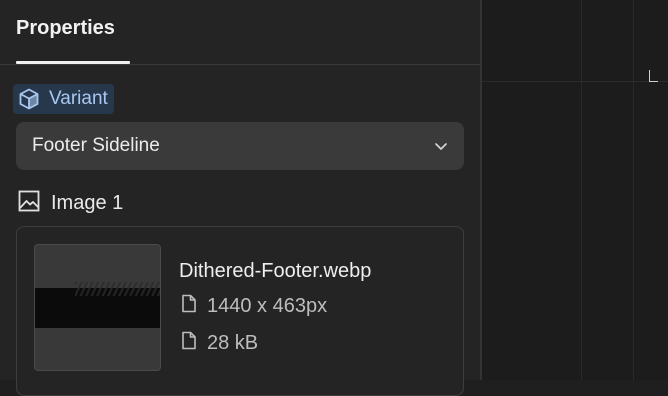 The width and height of the screenshot is (668, 396). Describe the element at coordinates (653, 76) in the screenshot. I see `frame-corner-marker` at that location.